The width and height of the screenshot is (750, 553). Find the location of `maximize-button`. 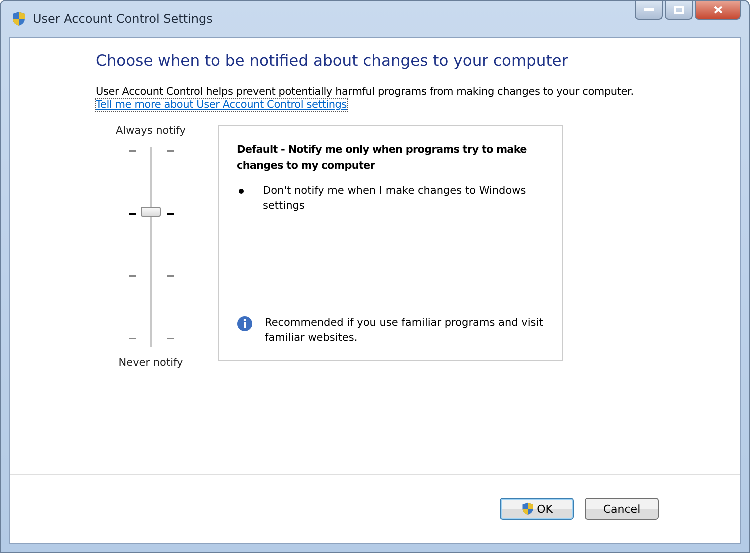

maximize-button is located at coordinates (679, 10).